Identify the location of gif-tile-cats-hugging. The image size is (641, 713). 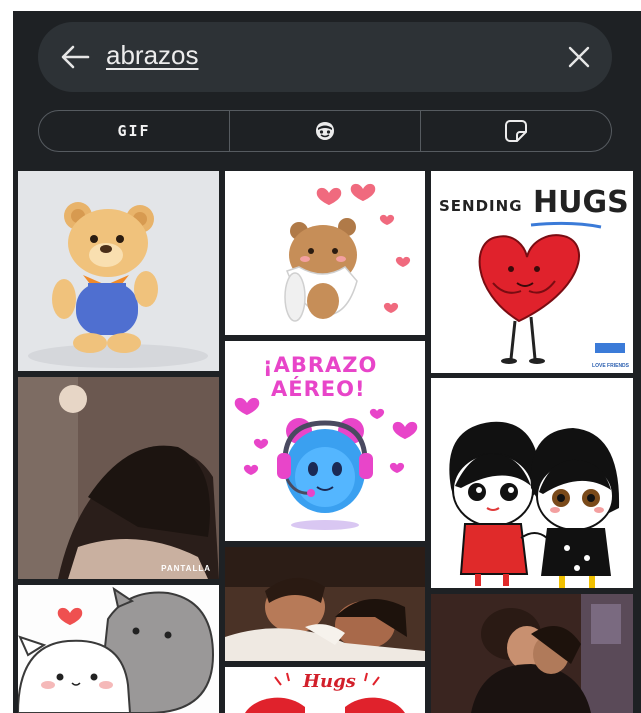
(118, 649).